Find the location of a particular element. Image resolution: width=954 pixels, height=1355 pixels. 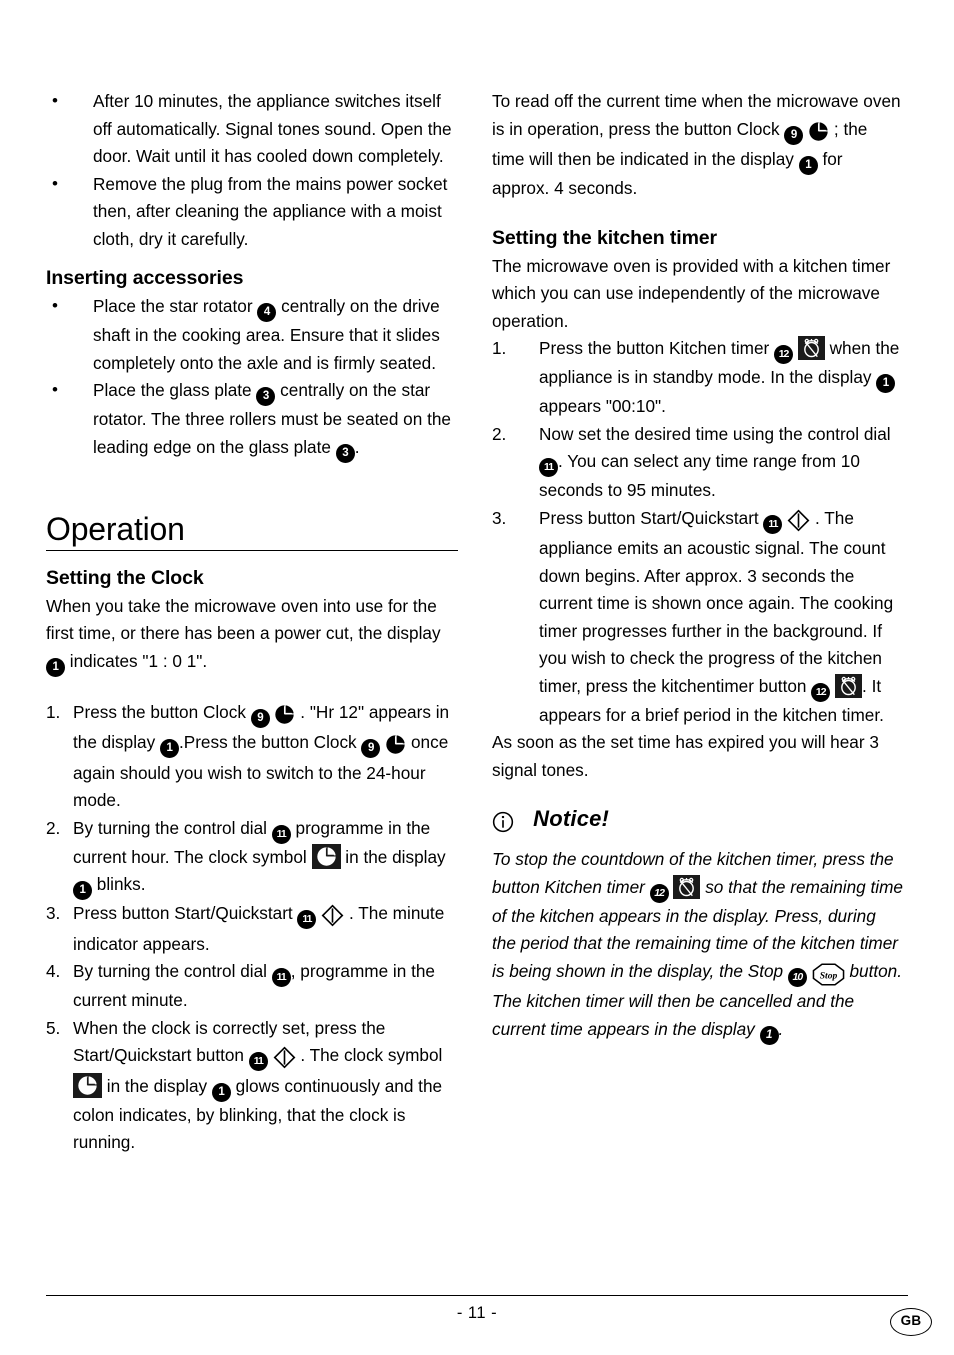

heading-inserting-accessories: Inserting accessories is located at coordinates (145, 278).